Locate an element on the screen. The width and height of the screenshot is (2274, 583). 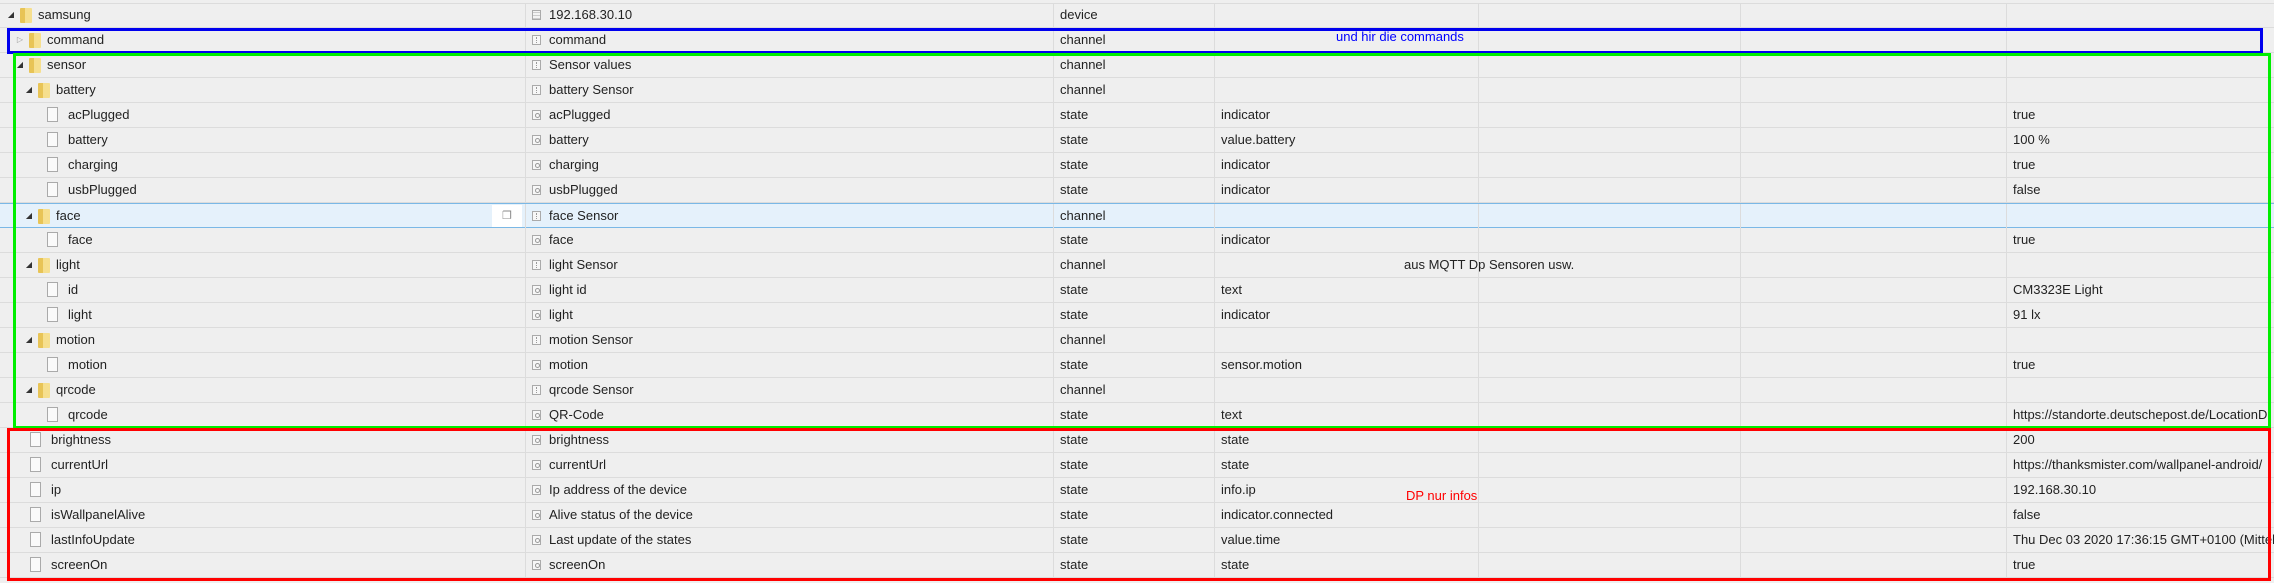
tree-row: ◢ light light Sensor channel is located at coordinates (1137, 265).